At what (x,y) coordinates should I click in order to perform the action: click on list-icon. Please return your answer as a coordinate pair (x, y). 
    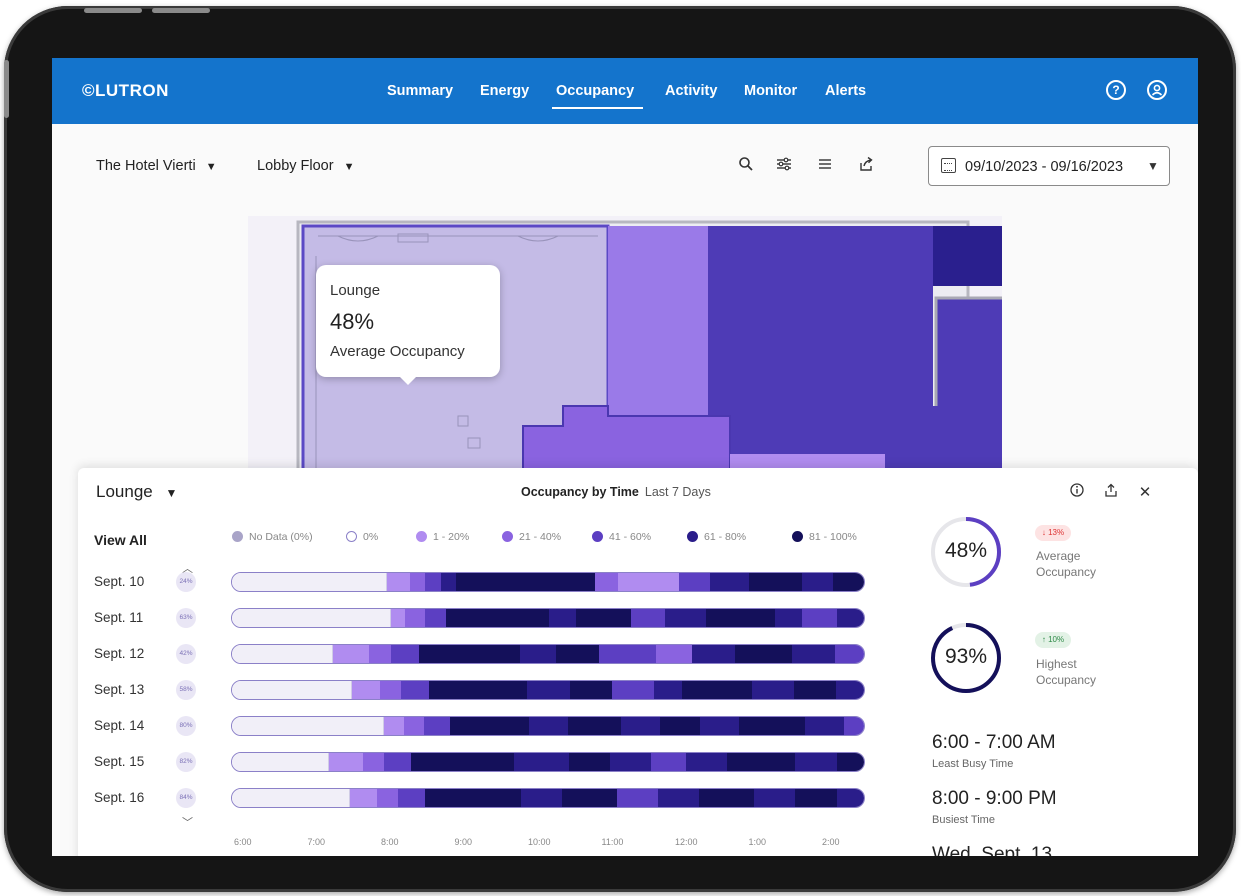
    Looking at the image, I should click on (825, 167).